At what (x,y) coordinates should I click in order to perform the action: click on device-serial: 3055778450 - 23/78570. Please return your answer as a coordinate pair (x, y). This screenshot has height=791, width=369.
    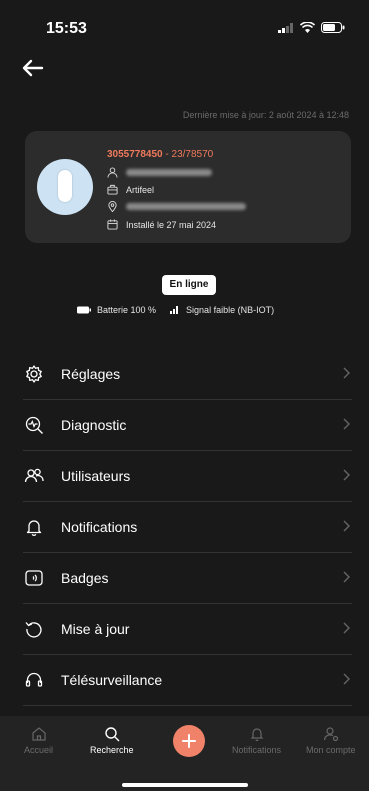
    Looking at the image, I should click on (160, 154).